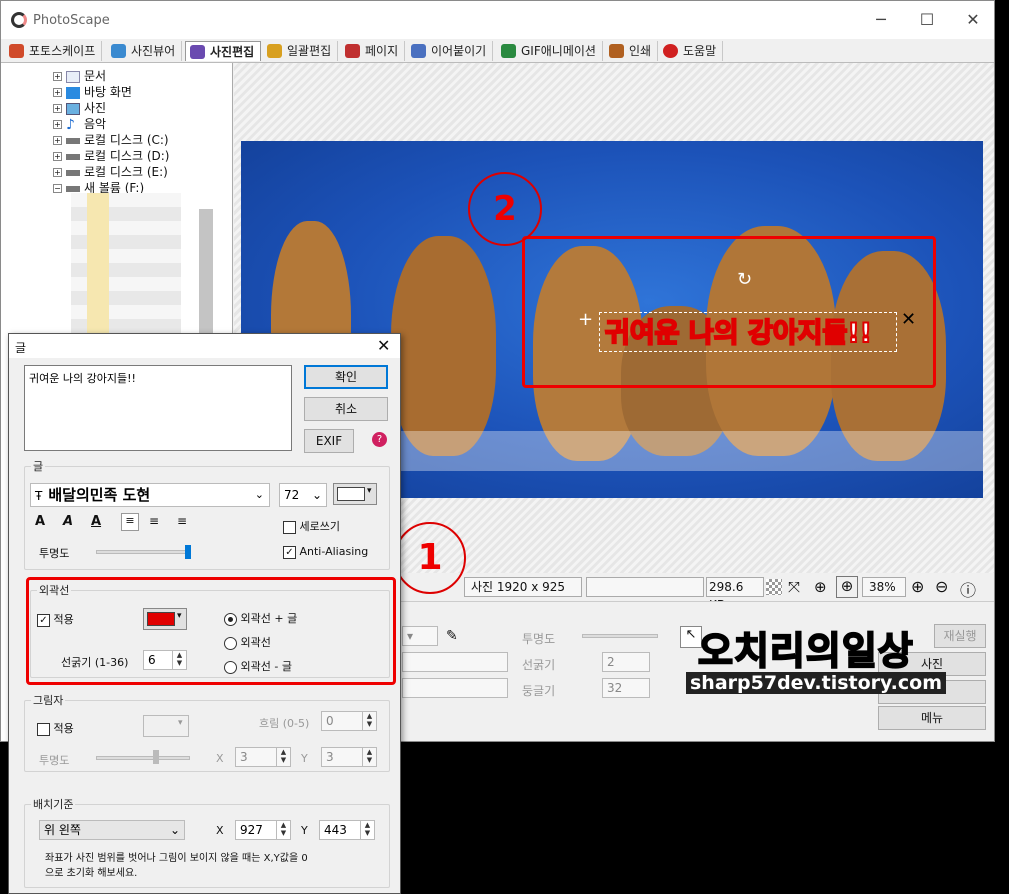 This screenshot has height=894, width=1009. What do you see at coordinates (941, 586) in the screenshot?
I see `zoom-out-icon: ⊖` at bounding box center [941, 586].